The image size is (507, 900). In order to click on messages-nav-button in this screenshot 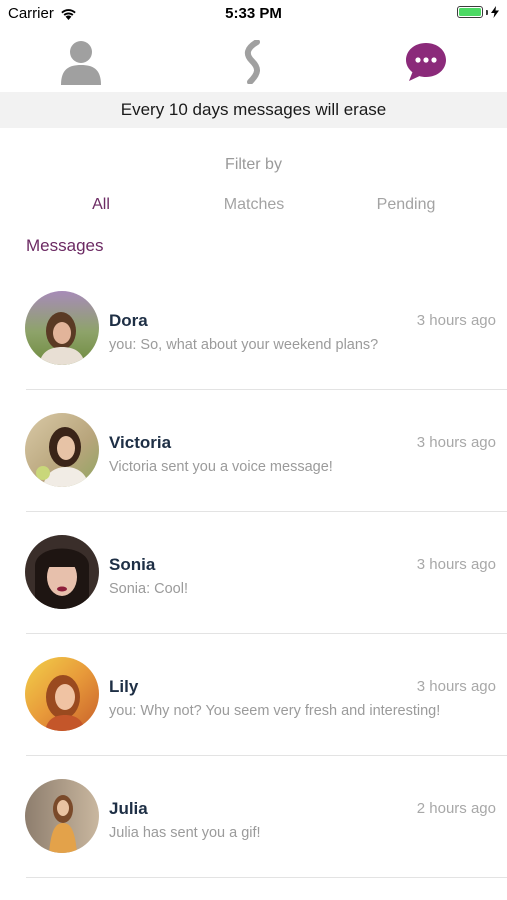, I will do `click(426, 62)`.